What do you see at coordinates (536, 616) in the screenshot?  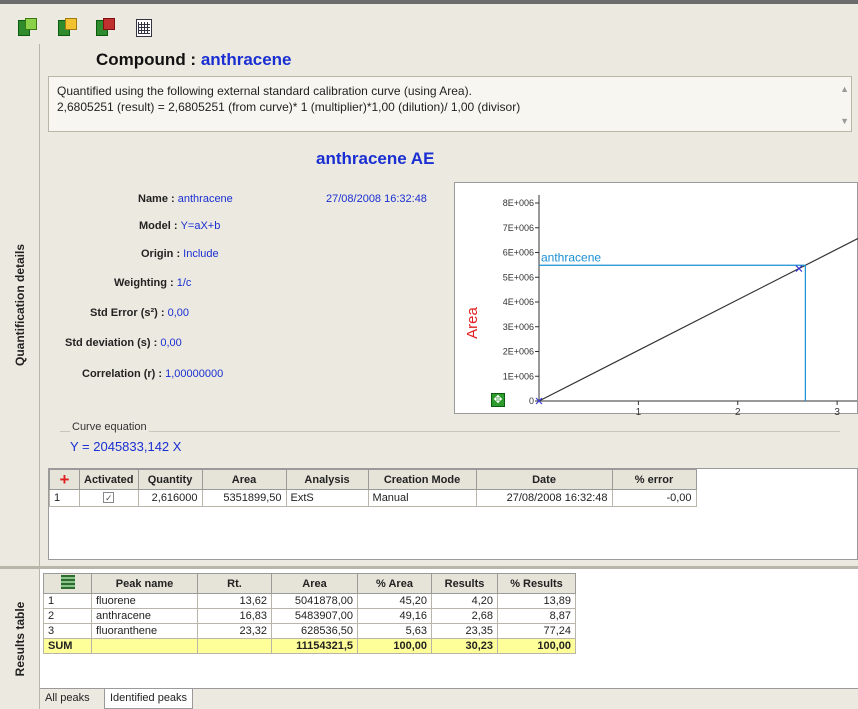 I see `percent-results-cell: 8,87` at bounding box center [536, 616].